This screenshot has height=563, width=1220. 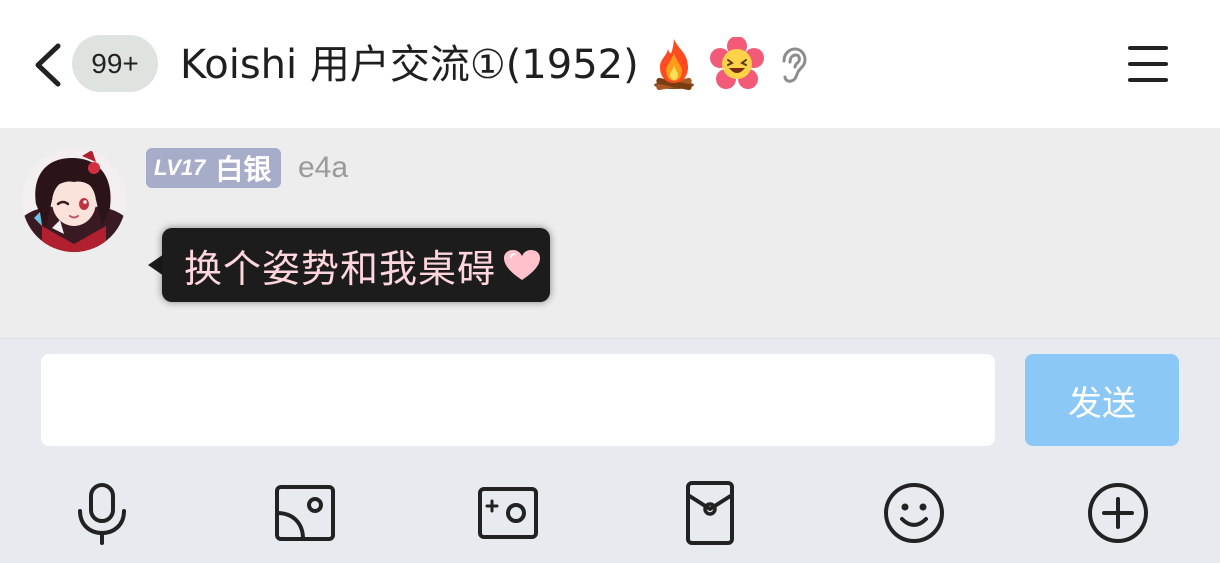 What do you see at coordinates (305, 513) in the screenshot?
I see `image-icon` at bounding box center [305, 513].